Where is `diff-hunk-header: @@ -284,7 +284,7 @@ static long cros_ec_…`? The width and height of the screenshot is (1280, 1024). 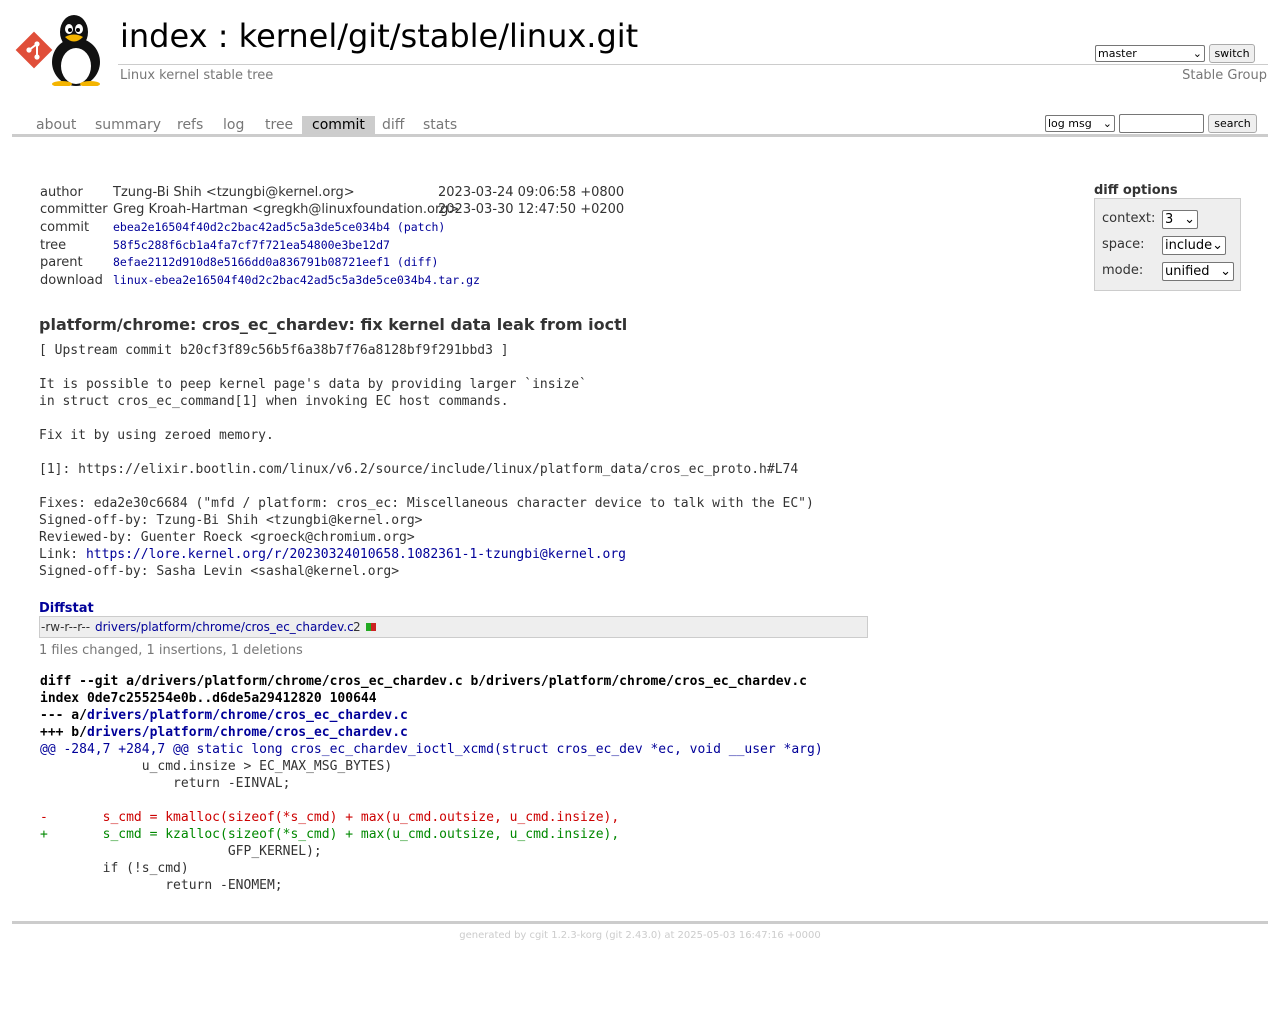
diff-hunk-header: @@ -284,7 +284,7 @@ static long cros_ec_… is located at coordinates (431, 749).